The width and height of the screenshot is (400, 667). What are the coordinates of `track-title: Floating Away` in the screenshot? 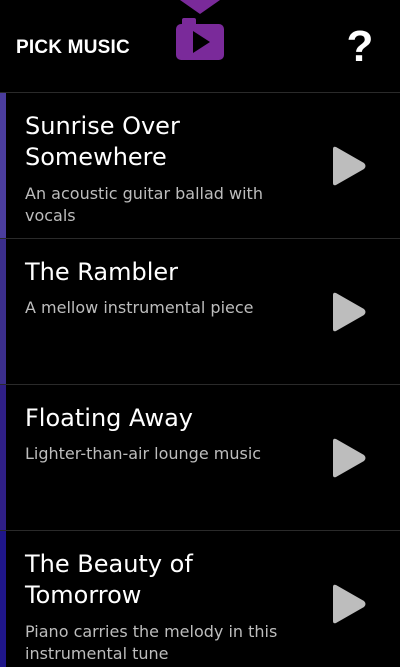 It's located at (109, 418).